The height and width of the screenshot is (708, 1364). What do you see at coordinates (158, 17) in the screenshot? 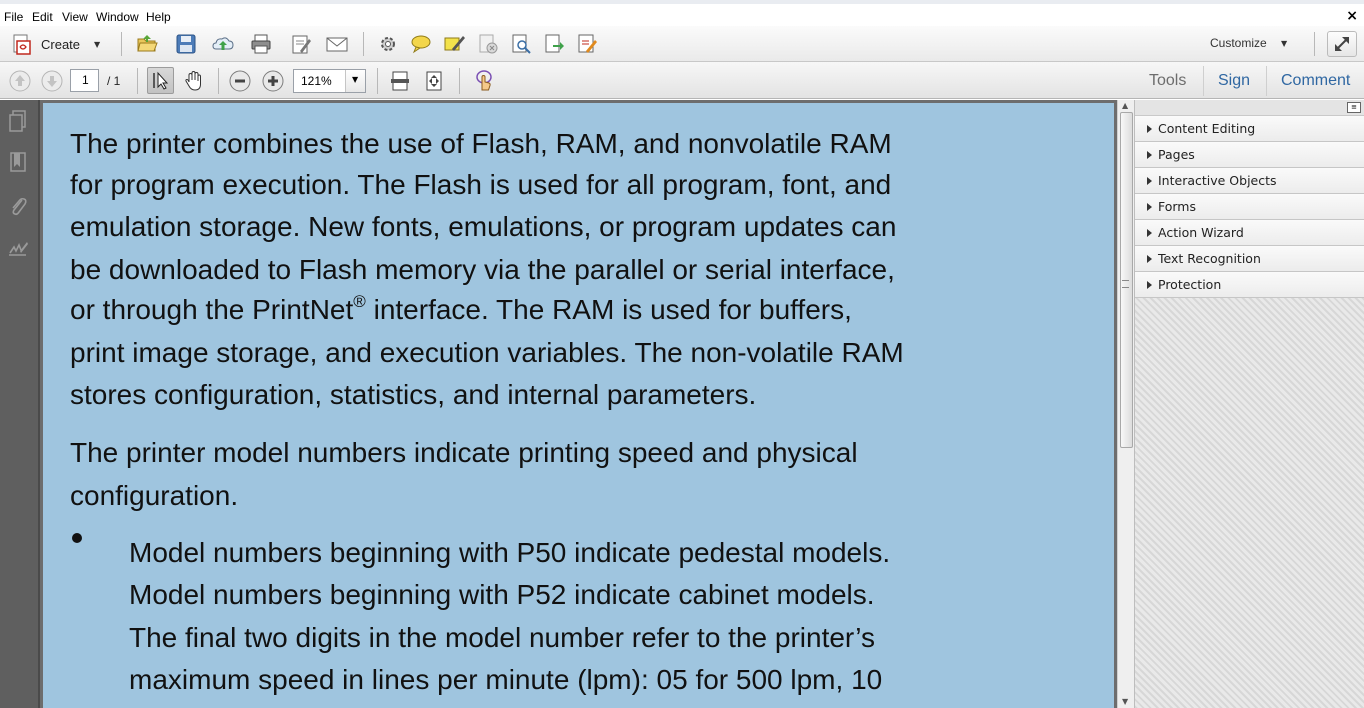
I see `menu-help: Help` at bounding box center [158, 17].